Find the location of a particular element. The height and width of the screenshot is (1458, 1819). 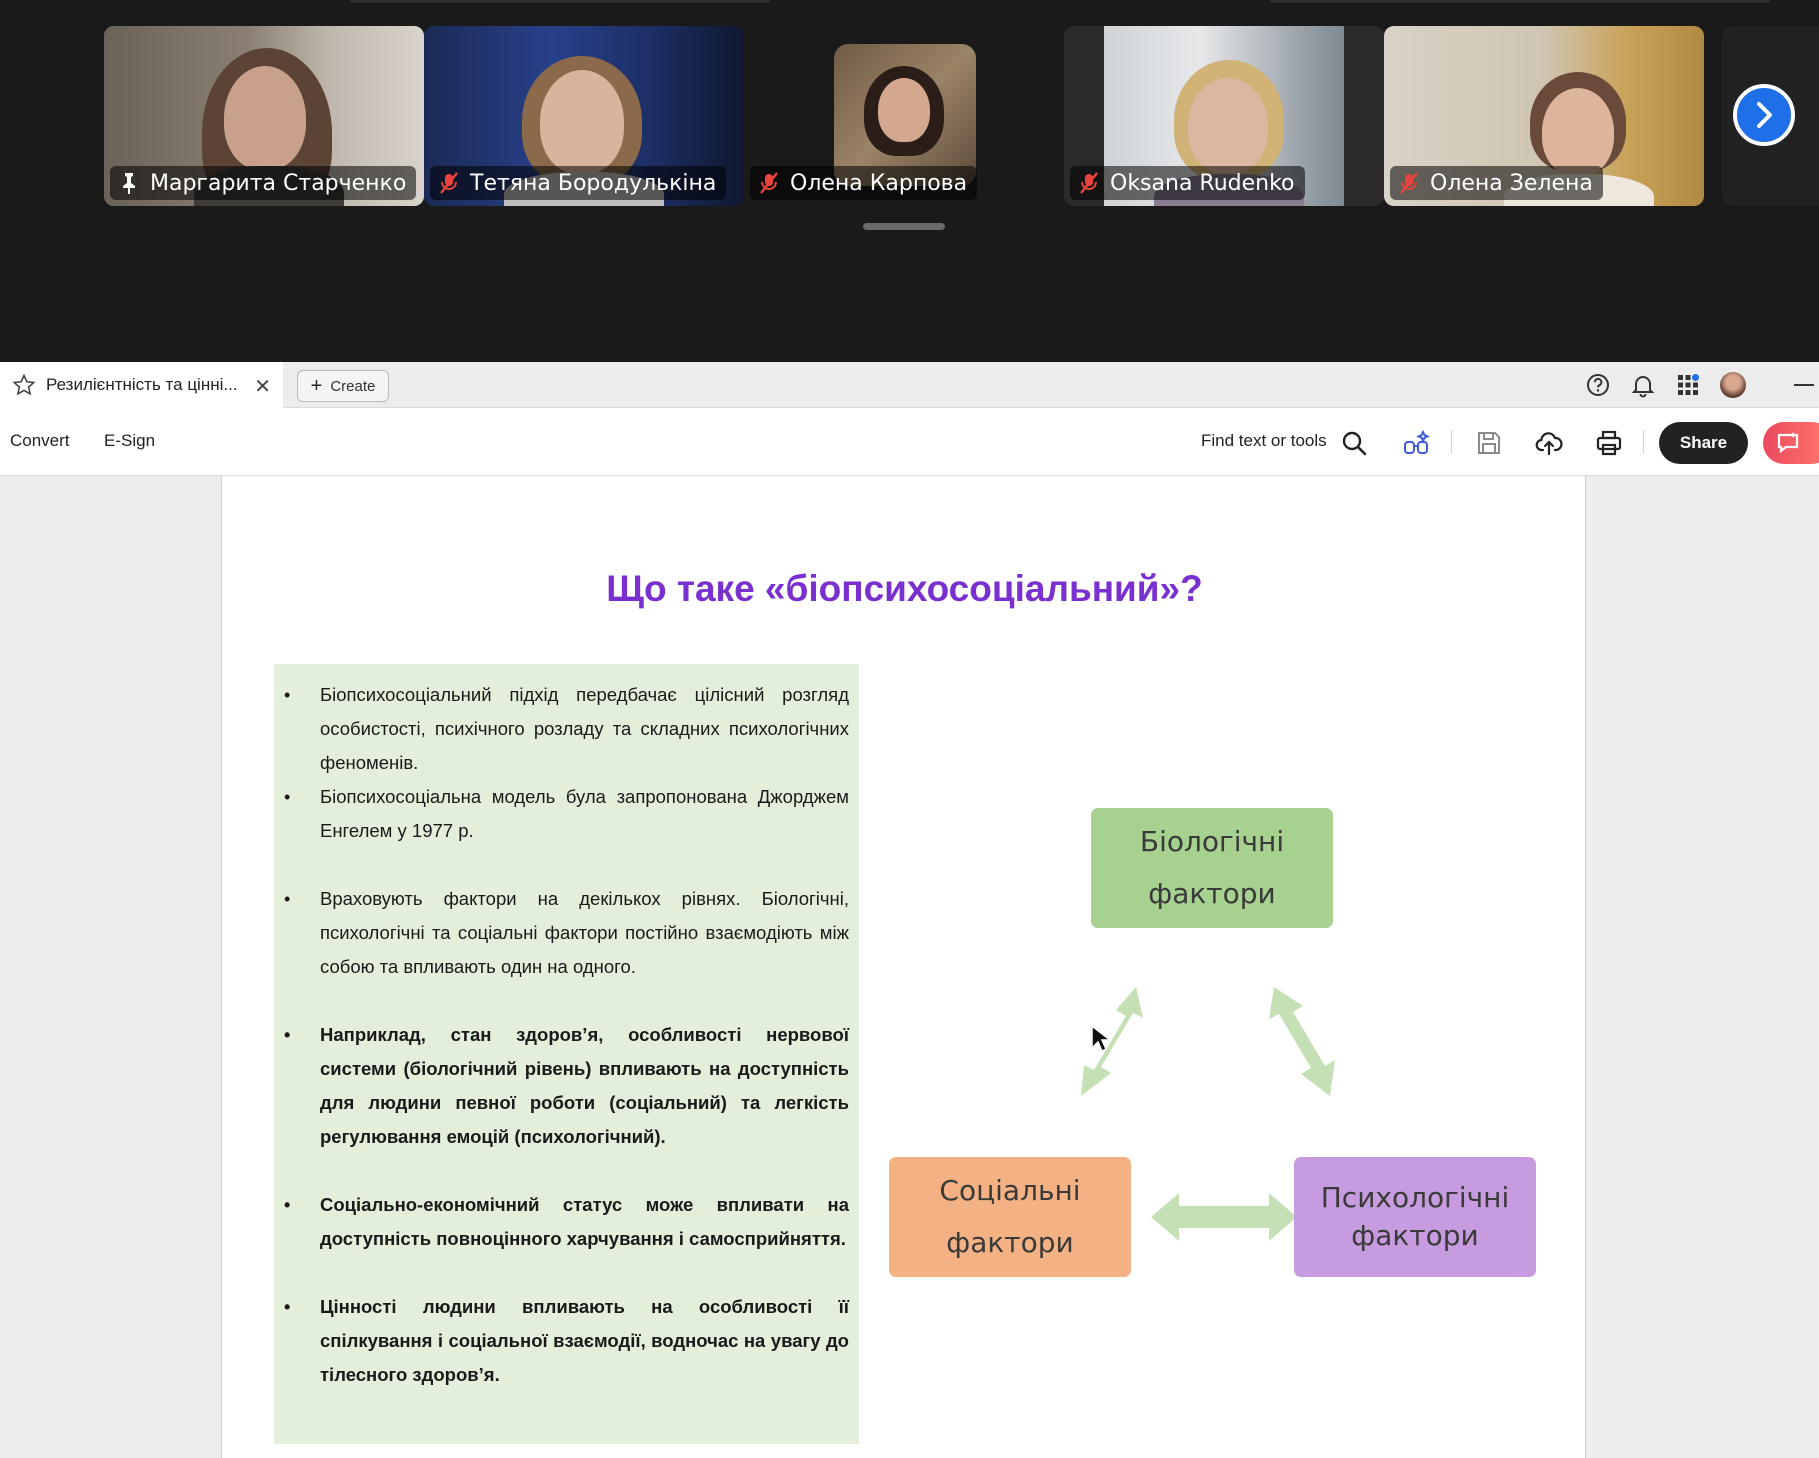

participant-name-tag: Oksana Rudenko is located at coordinates (1187, 183).